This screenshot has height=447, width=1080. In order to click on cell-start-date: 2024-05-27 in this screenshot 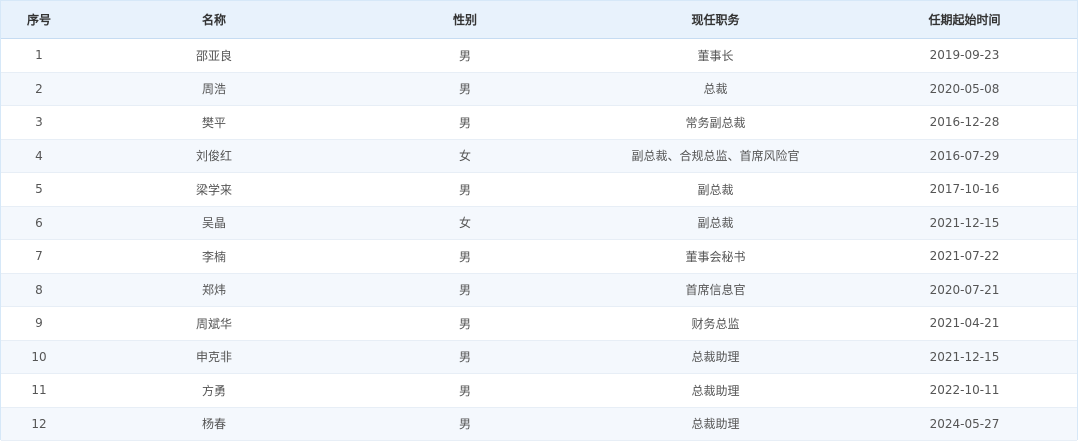, I will do `click(964, 423)`.